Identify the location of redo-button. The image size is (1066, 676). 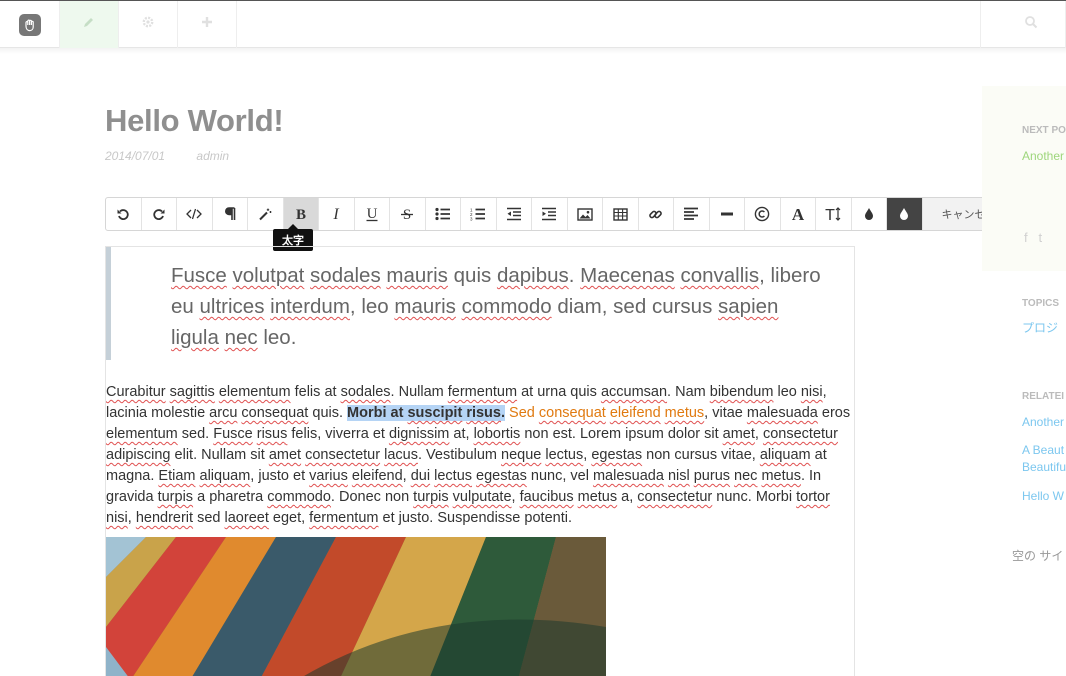
(159, 214).